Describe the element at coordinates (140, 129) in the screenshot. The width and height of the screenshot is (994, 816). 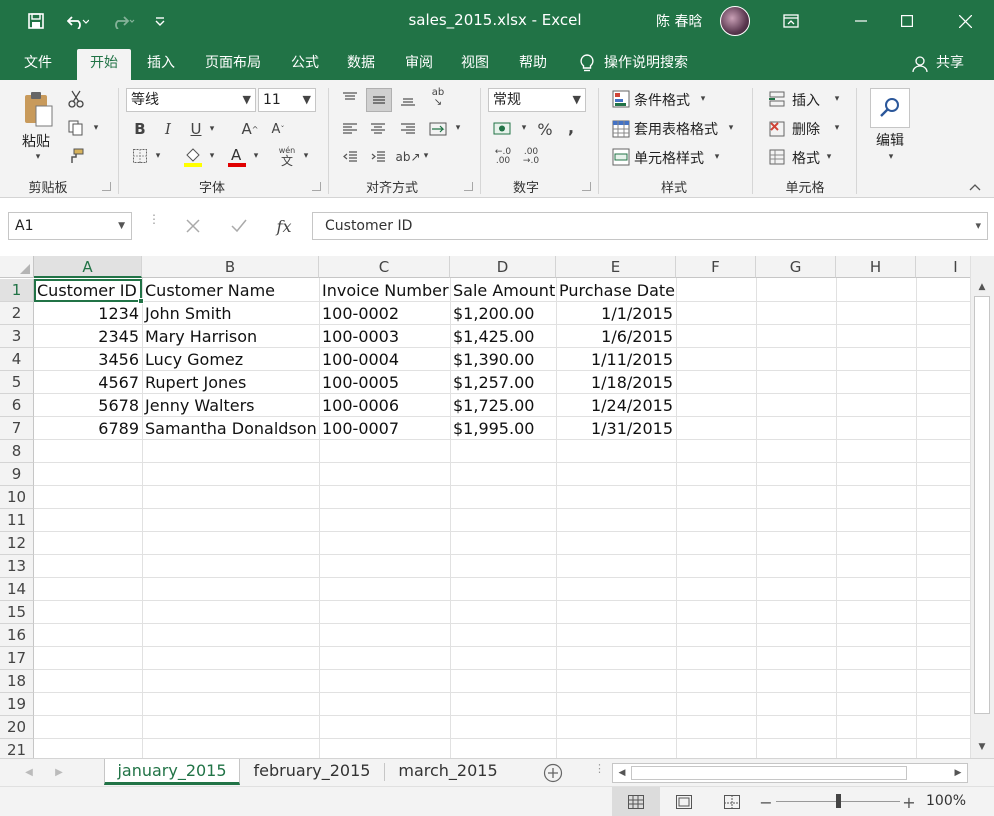
I see `bold-icon: B` at that location.